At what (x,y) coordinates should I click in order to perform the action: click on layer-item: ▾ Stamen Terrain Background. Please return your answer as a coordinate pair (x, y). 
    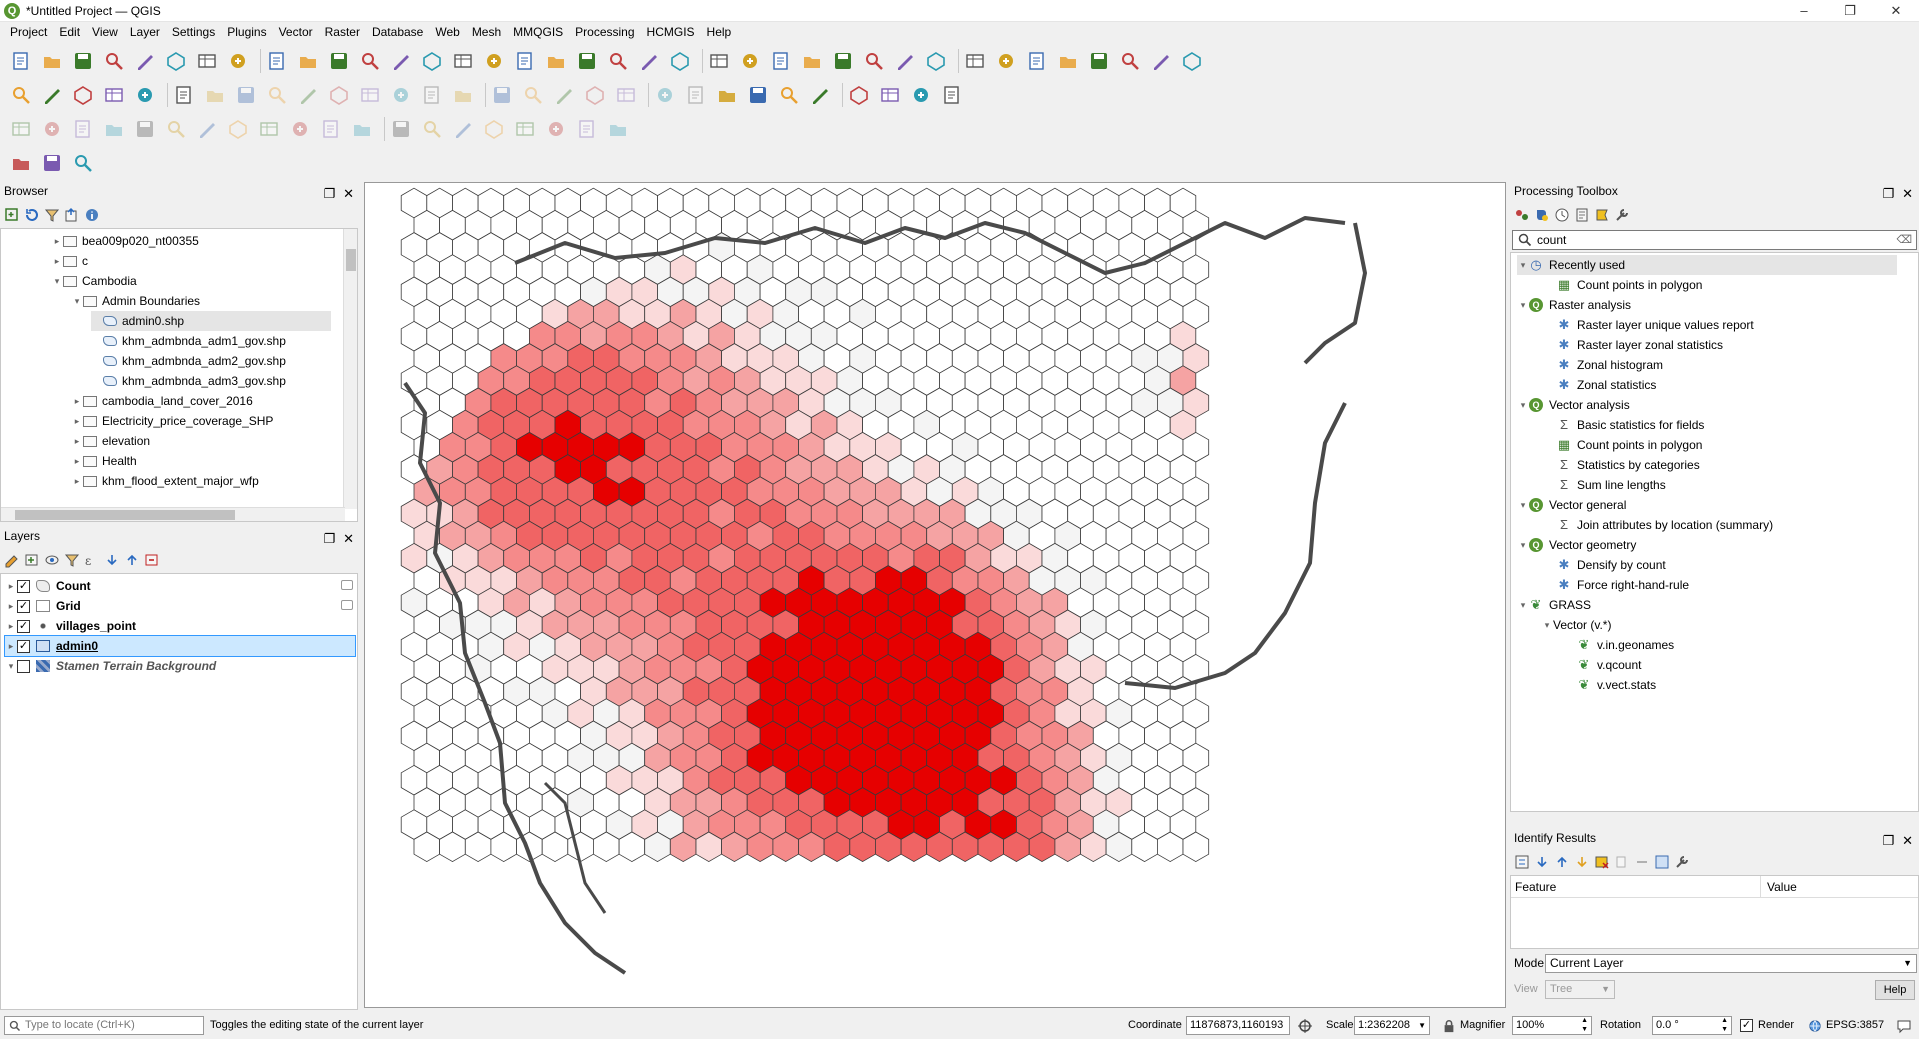
    Looking at the image, I should click on (111, 666).